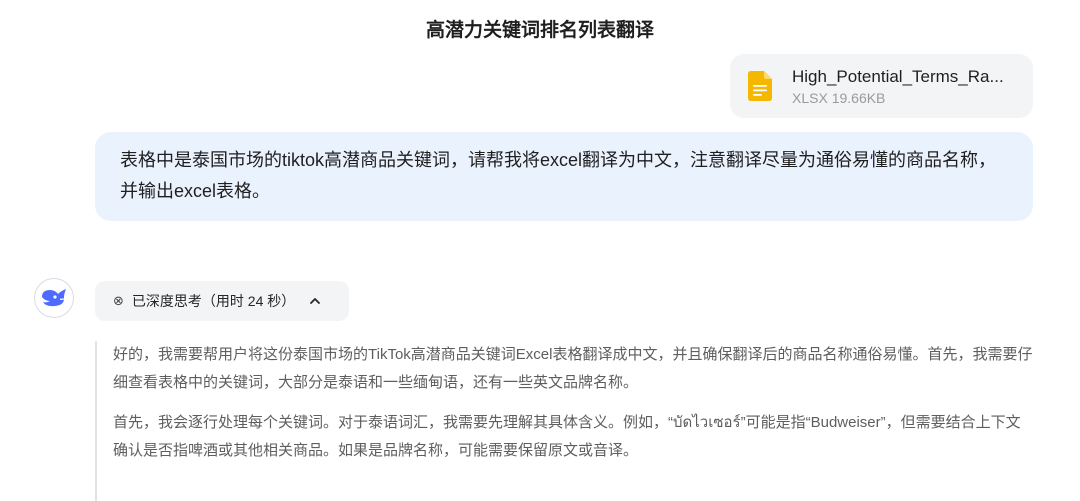  I want to click on thinking-toggle-button: ⊗ 已深度思考（用时 24 秒）, so click(222, 301).